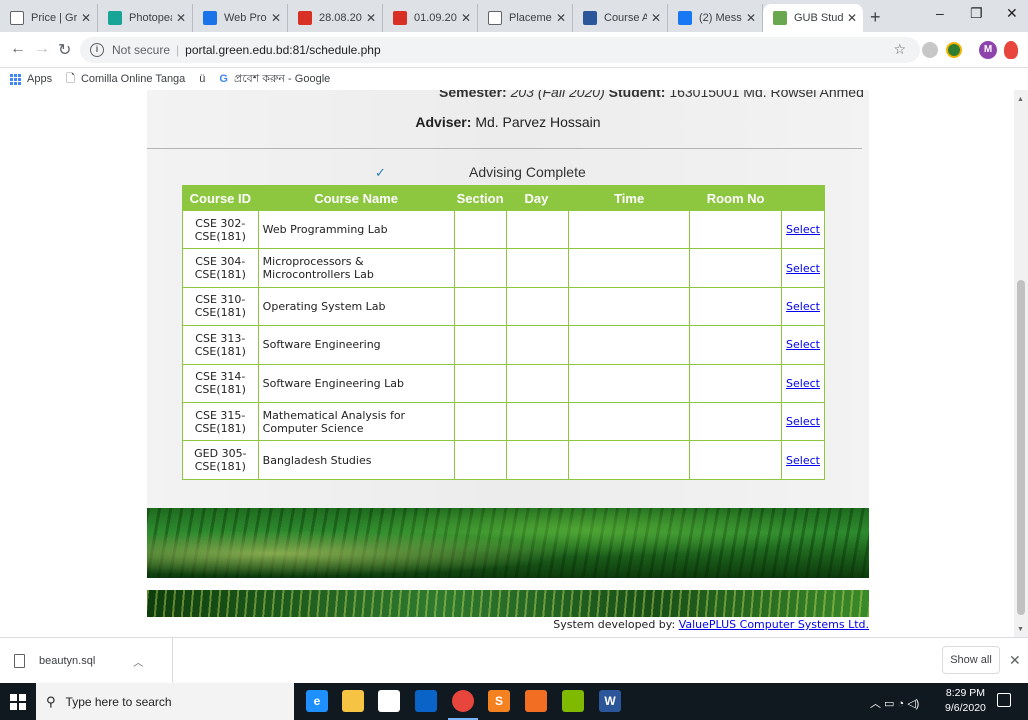  Describe the element at coordinates (51, 701) in the screenshot. I see `search-icon: ⚲` at that location.